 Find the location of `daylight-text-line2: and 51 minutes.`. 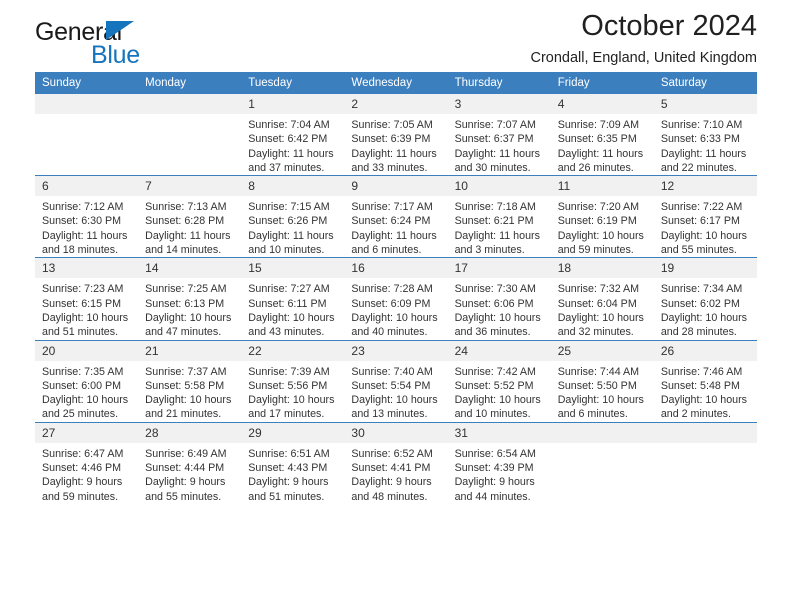

daylight-text-line2: and 51 minutes. is located at coordinates (286, 496).